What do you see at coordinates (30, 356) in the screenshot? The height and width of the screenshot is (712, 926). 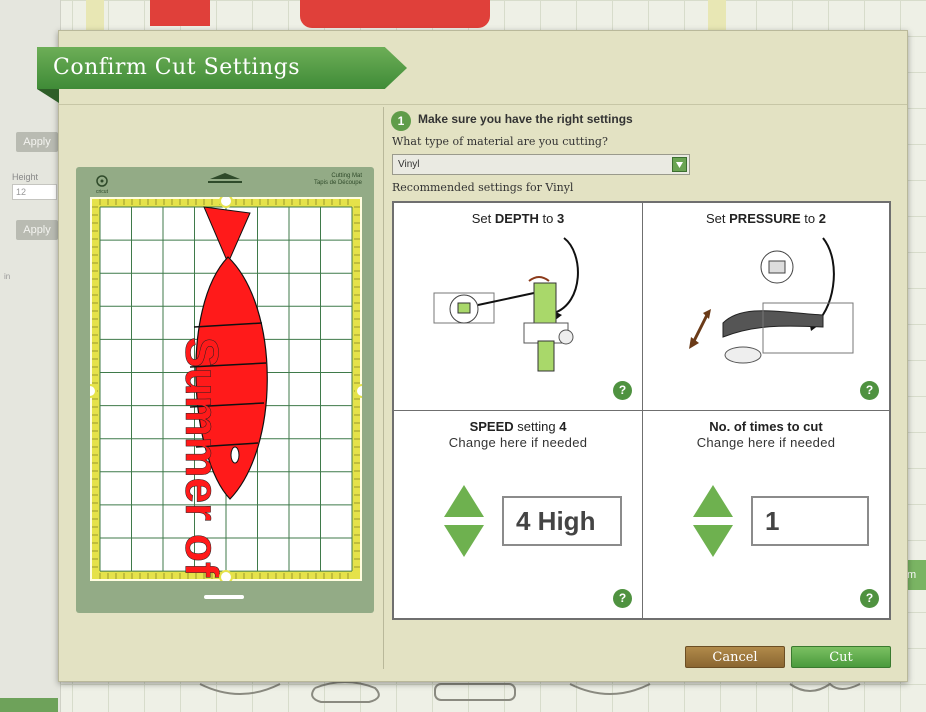 I see `left-properties-panel` at bounding box center [30, 356].